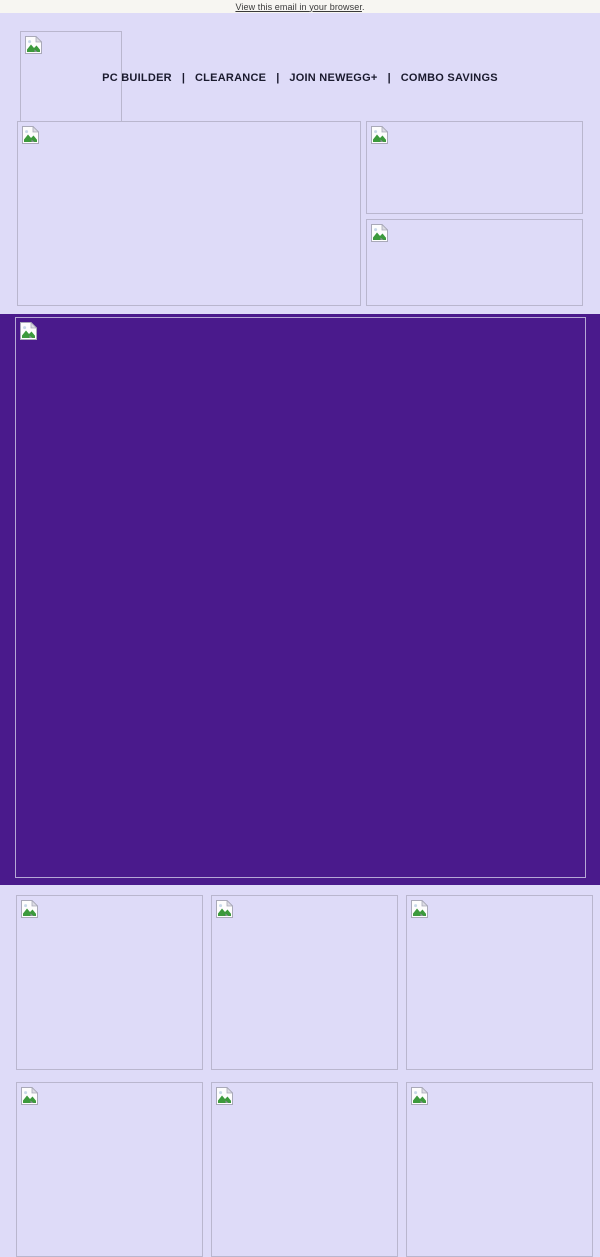 This screenshot has height=1257, width=600. Describe the element at coordinates (333, 78) in the screenshot. I see `nav-item-join-newegg-plus: JOIN NEWEGG+` at that location.